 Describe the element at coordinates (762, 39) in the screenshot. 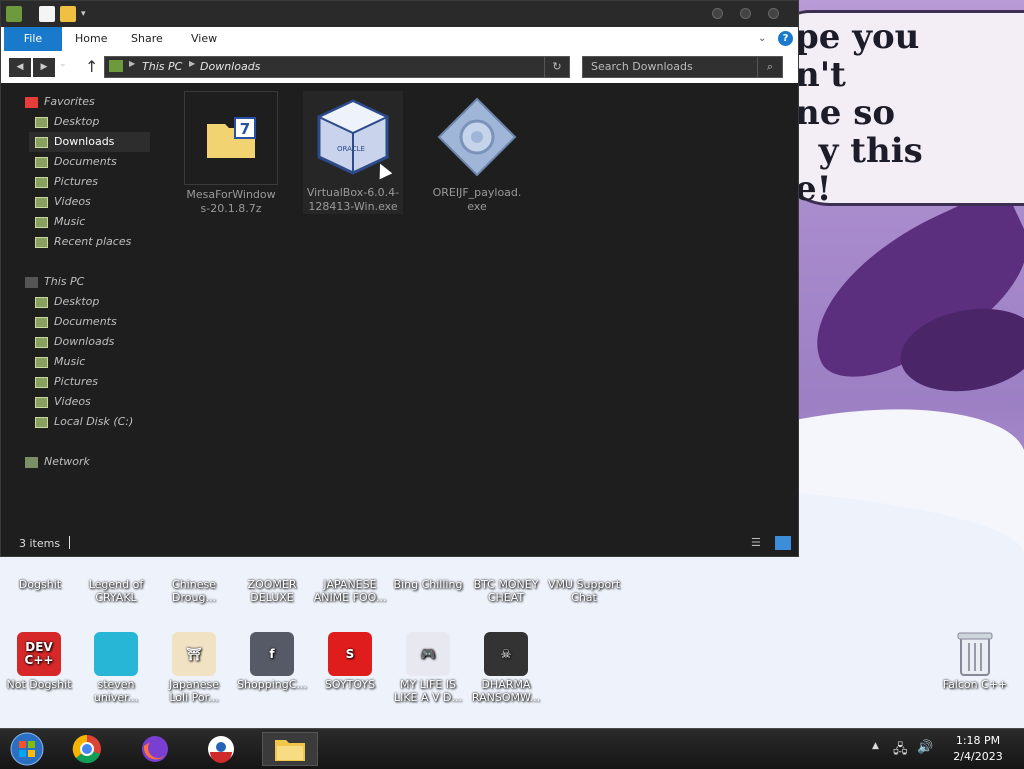

I see `expand-ribbon-icon: ⌄` at that location.